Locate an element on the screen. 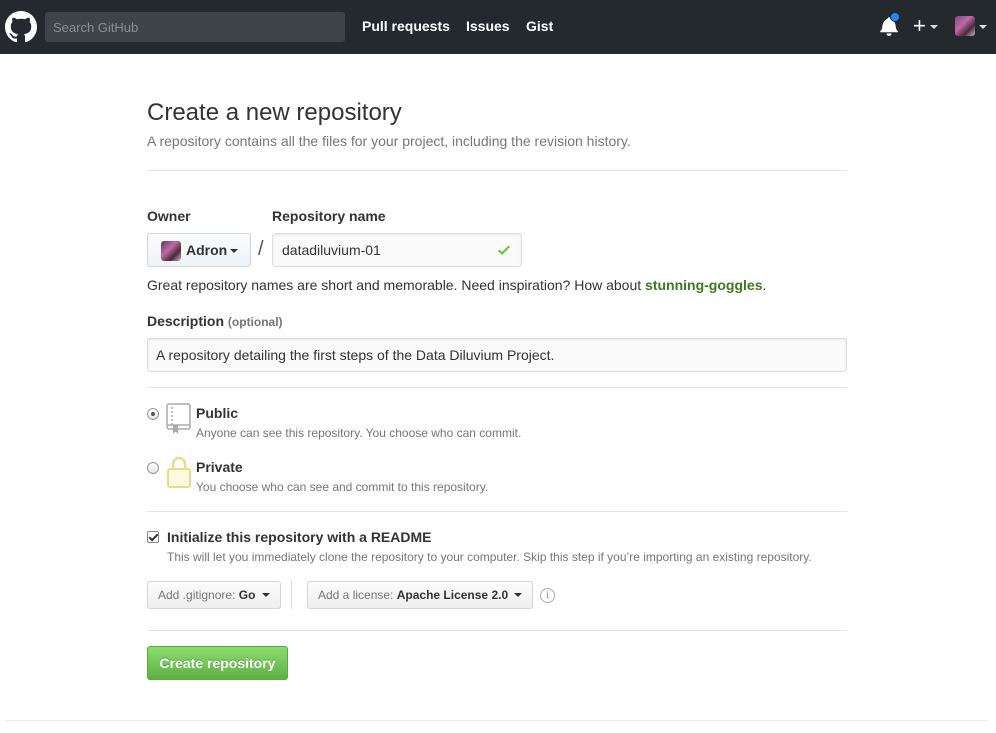  avatar is located at coordinates (965, 26).